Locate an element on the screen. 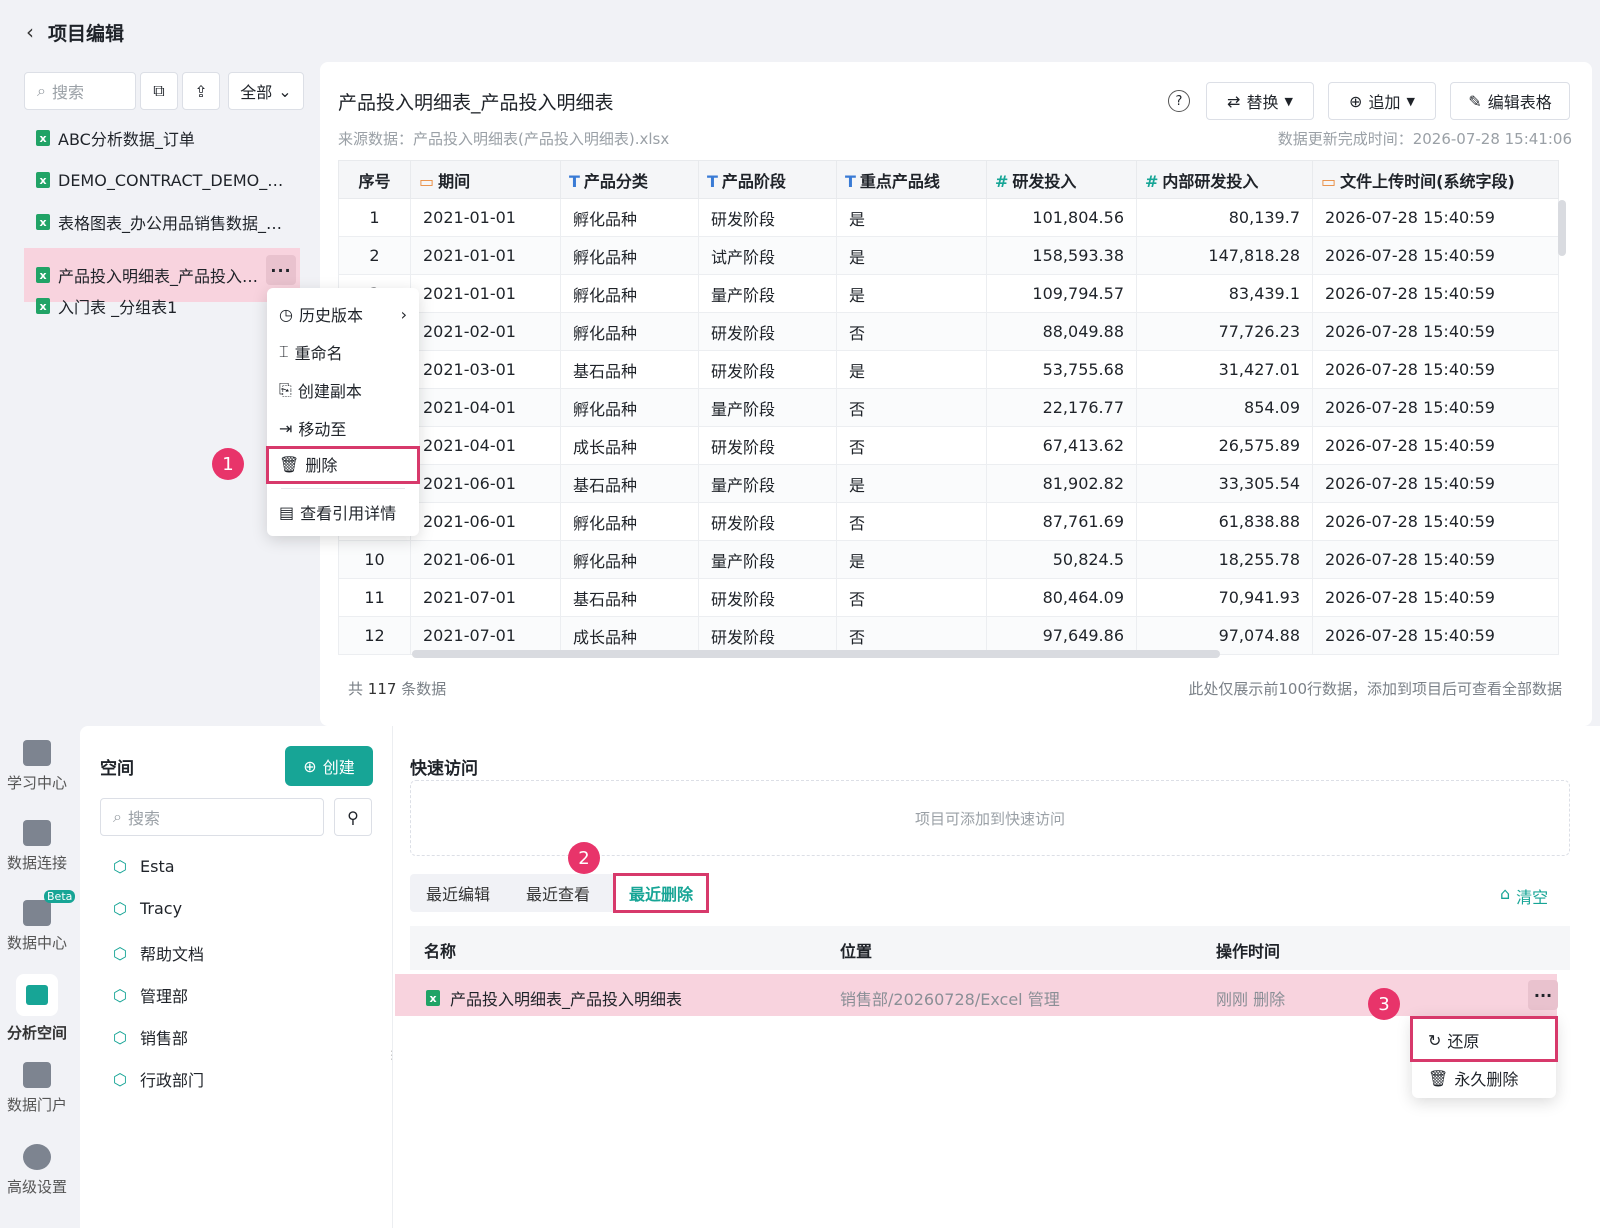  clear-button: ⌂ 清空 is located at coordinates (1524, 896).